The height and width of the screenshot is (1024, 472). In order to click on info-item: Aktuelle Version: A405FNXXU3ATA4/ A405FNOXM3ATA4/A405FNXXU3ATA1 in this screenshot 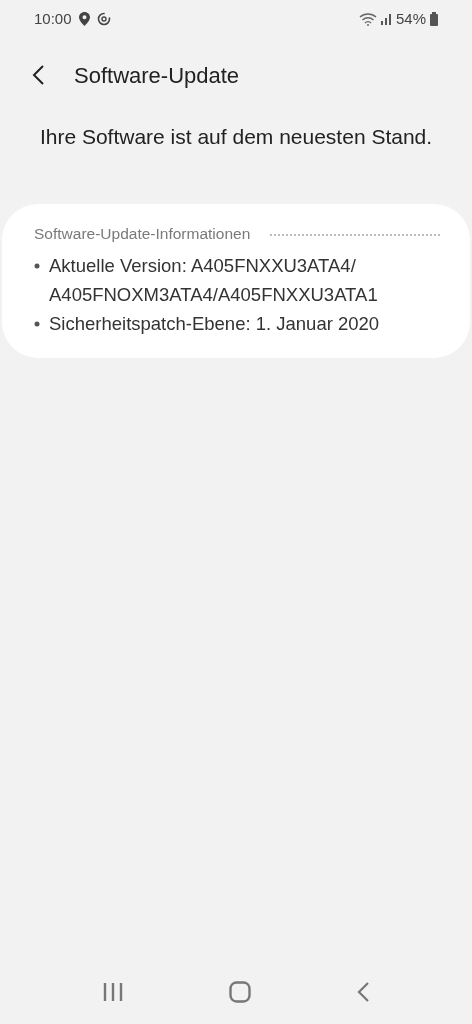, I will do `click(214, 281)`.